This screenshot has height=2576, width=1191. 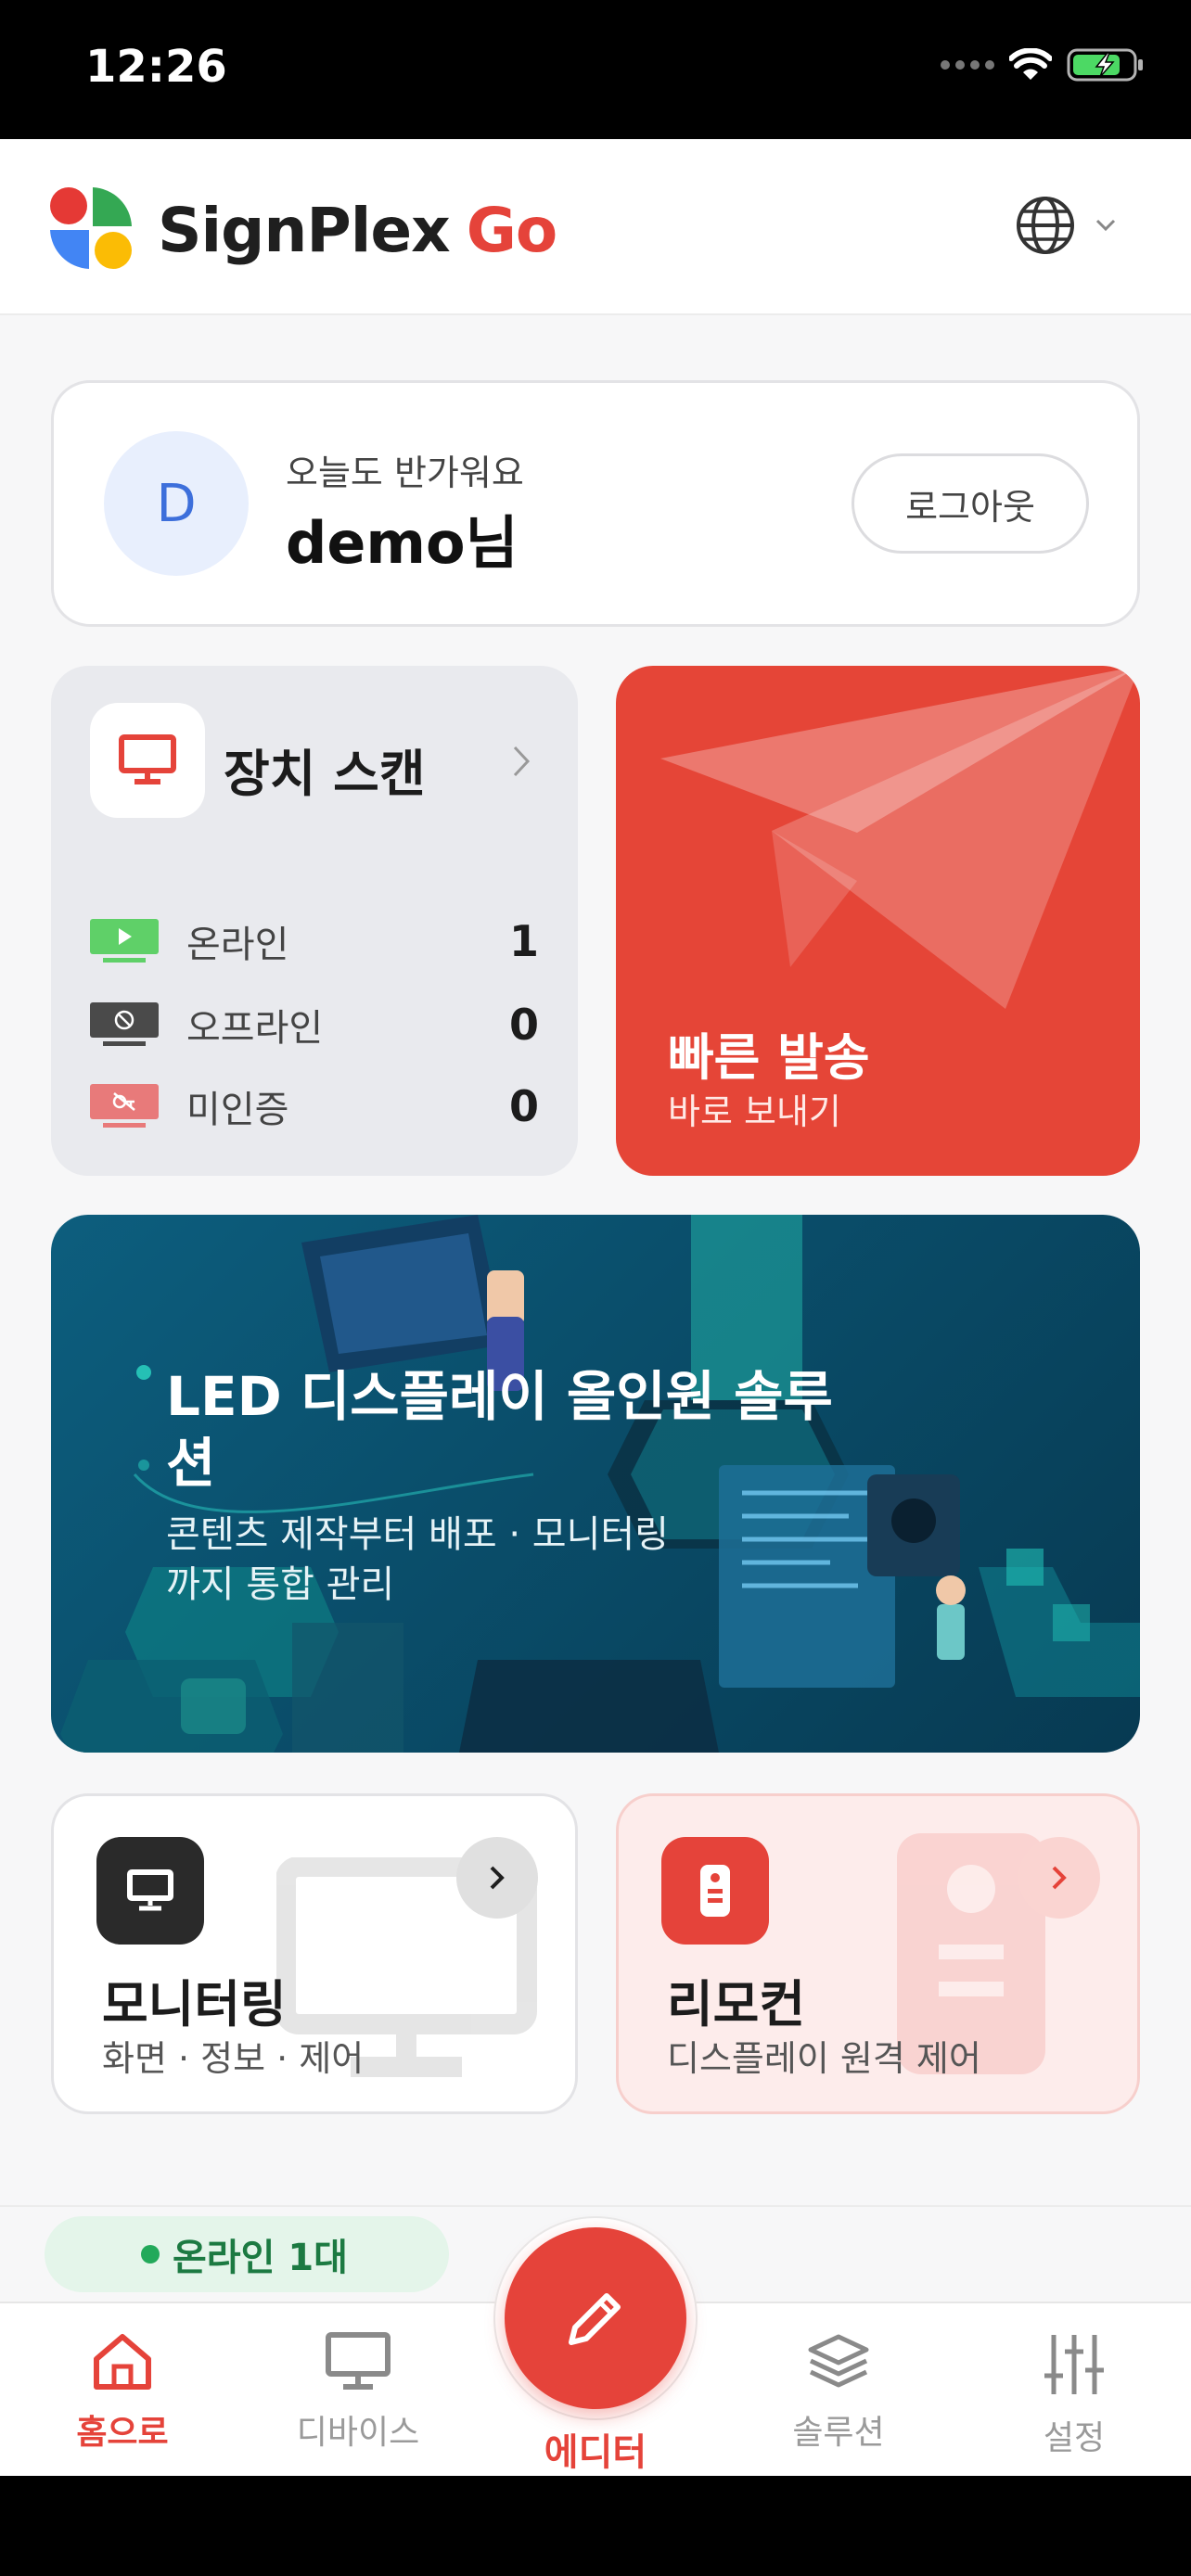 What do you see at coordinates (970, 503) in the screenshot?
I see `logout-button: 로그아웃` at bounding box center [970, 503].